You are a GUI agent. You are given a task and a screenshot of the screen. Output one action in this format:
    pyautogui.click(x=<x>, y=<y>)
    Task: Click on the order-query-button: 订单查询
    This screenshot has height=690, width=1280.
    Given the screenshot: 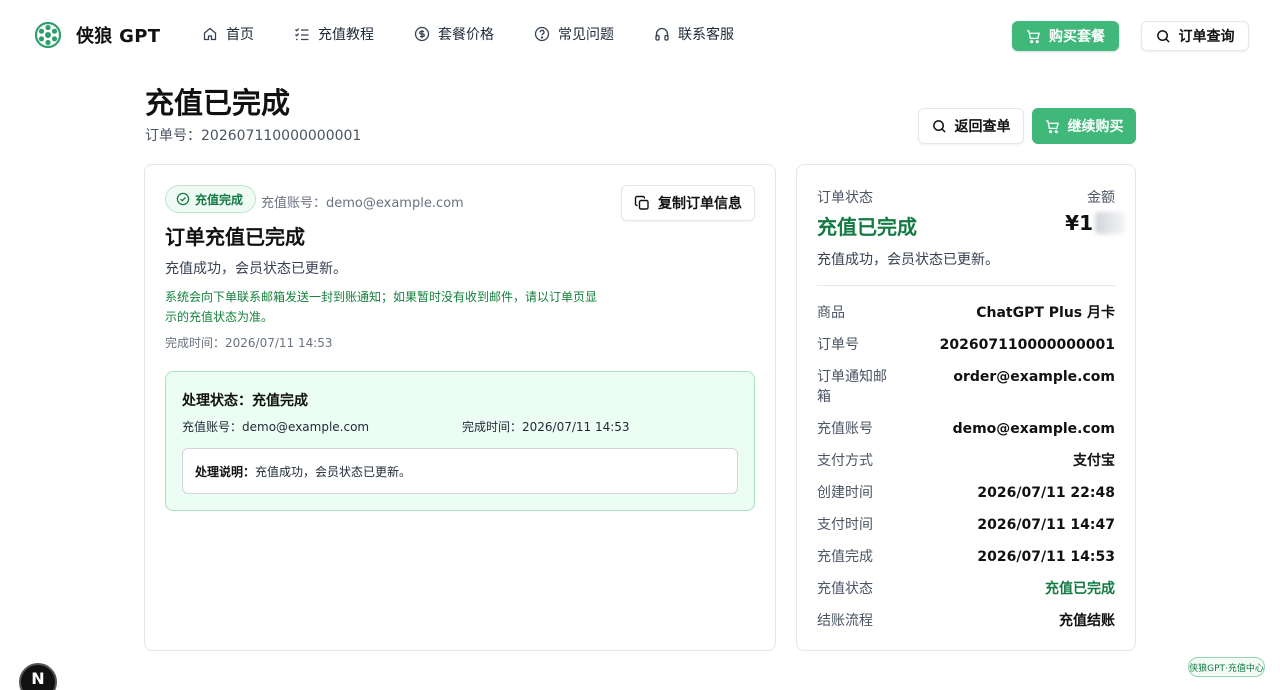 What is the action you would take?
    pyautogui.click(x=1195, y=36)
    